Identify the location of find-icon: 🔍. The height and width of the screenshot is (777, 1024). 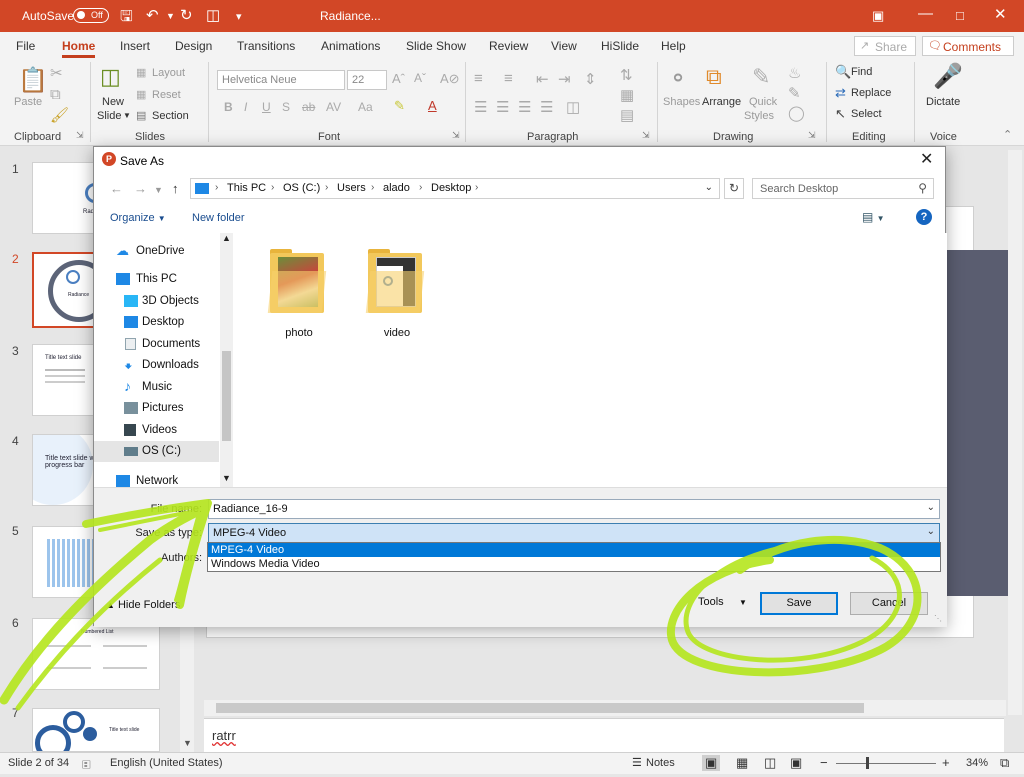
(843, 72).